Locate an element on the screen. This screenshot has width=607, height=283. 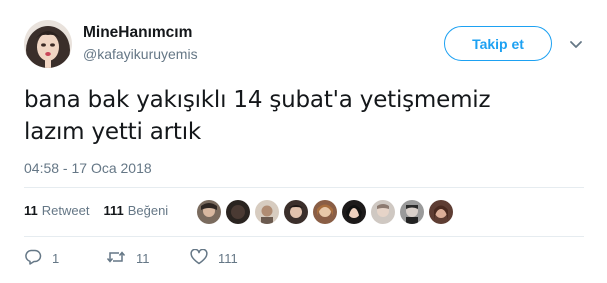
like-stat-label: Beğeni is located at coordinates (148, 210).